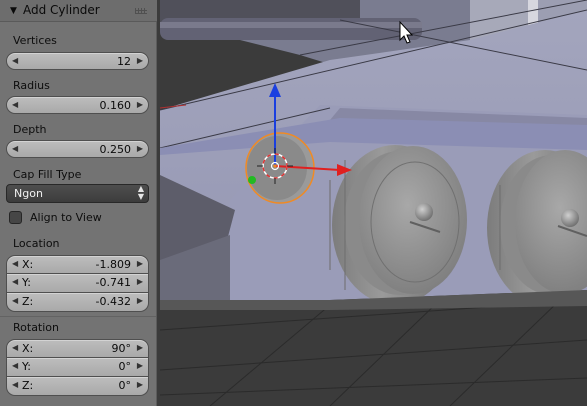 The image size is (587, 406). I want to click on location-z-field: ◀ Z: -0.432 ▶, so click(77, 302).